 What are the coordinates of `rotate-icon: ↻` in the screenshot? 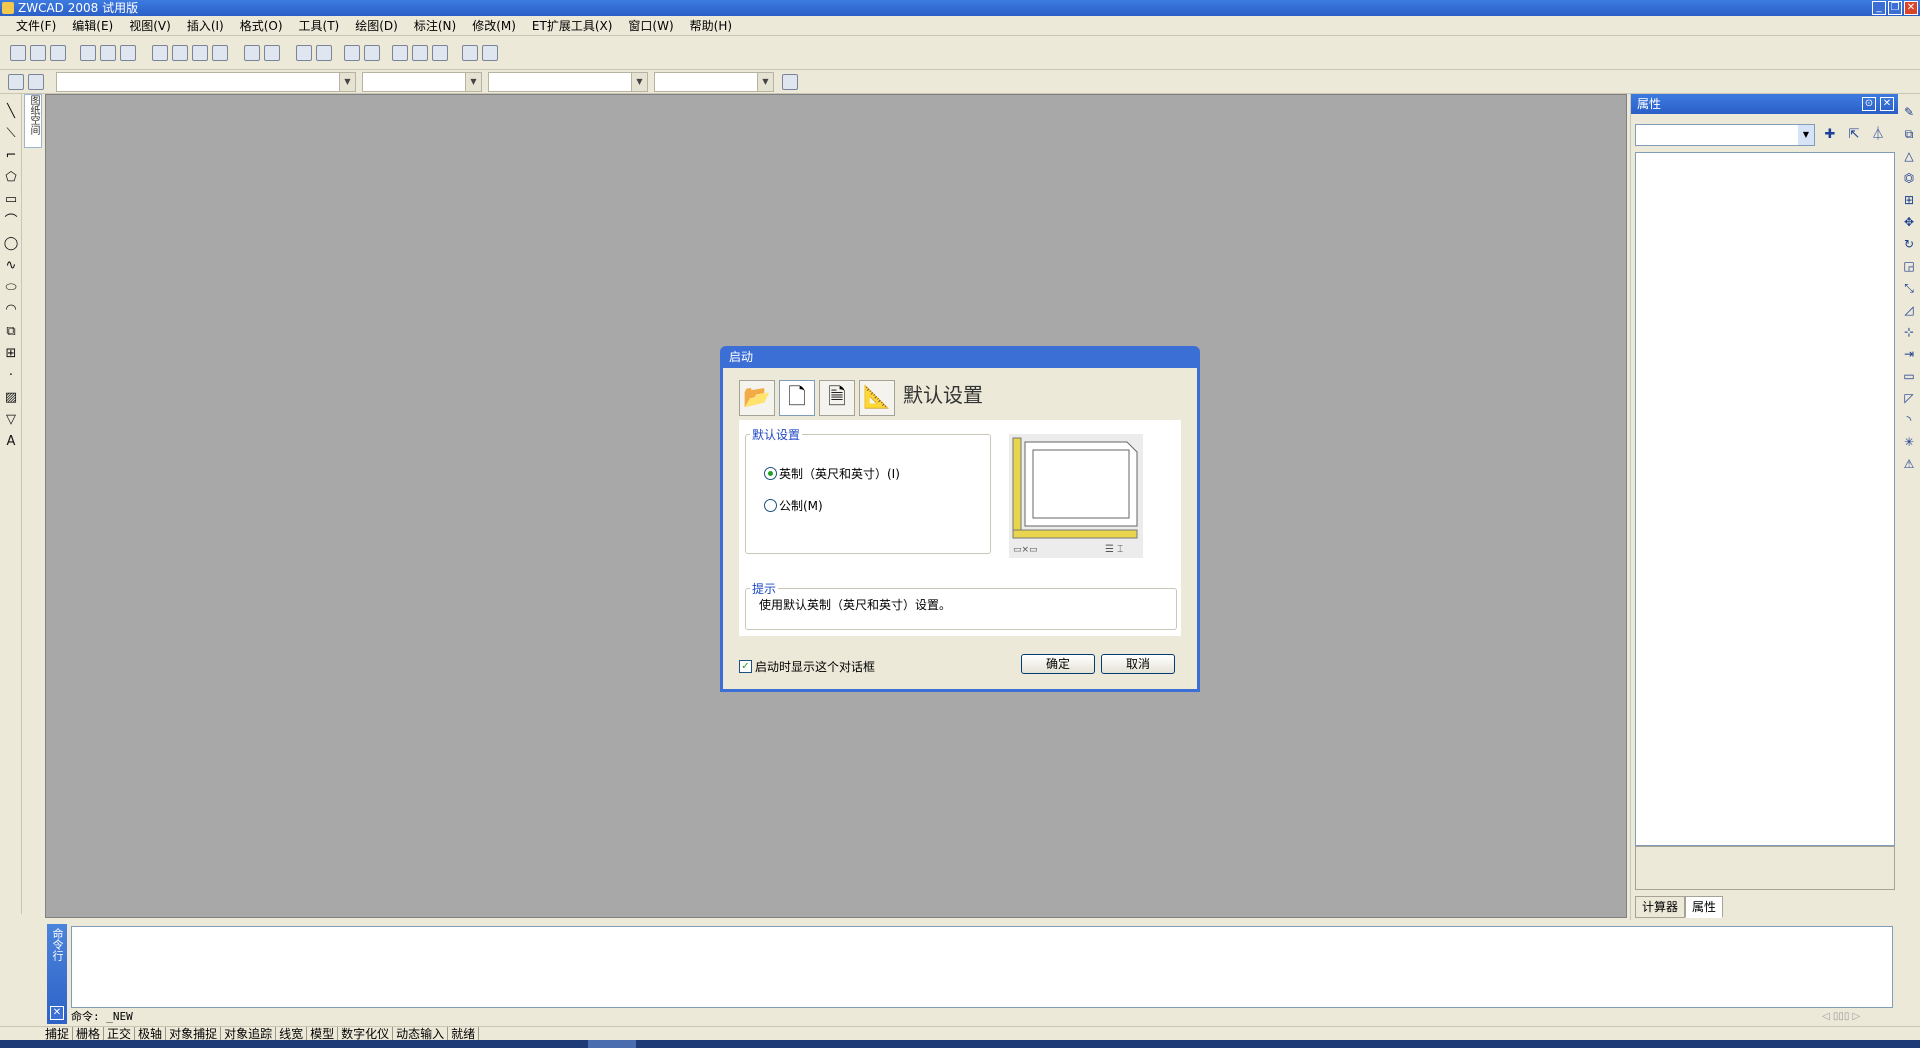 It's located at (1909, 244).